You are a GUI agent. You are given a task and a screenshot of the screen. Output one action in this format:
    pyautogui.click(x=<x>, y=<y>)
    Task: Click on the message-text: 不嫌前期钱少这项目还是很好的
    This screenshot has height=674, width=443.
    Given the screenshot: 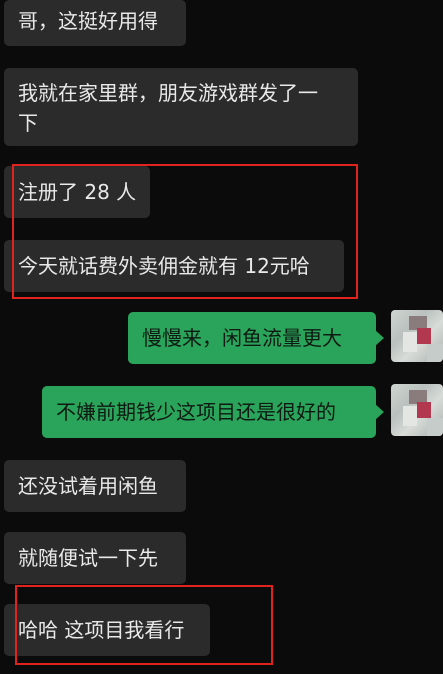 What is the action you would take?
    pyautogui.click(x=196, y=412)
    